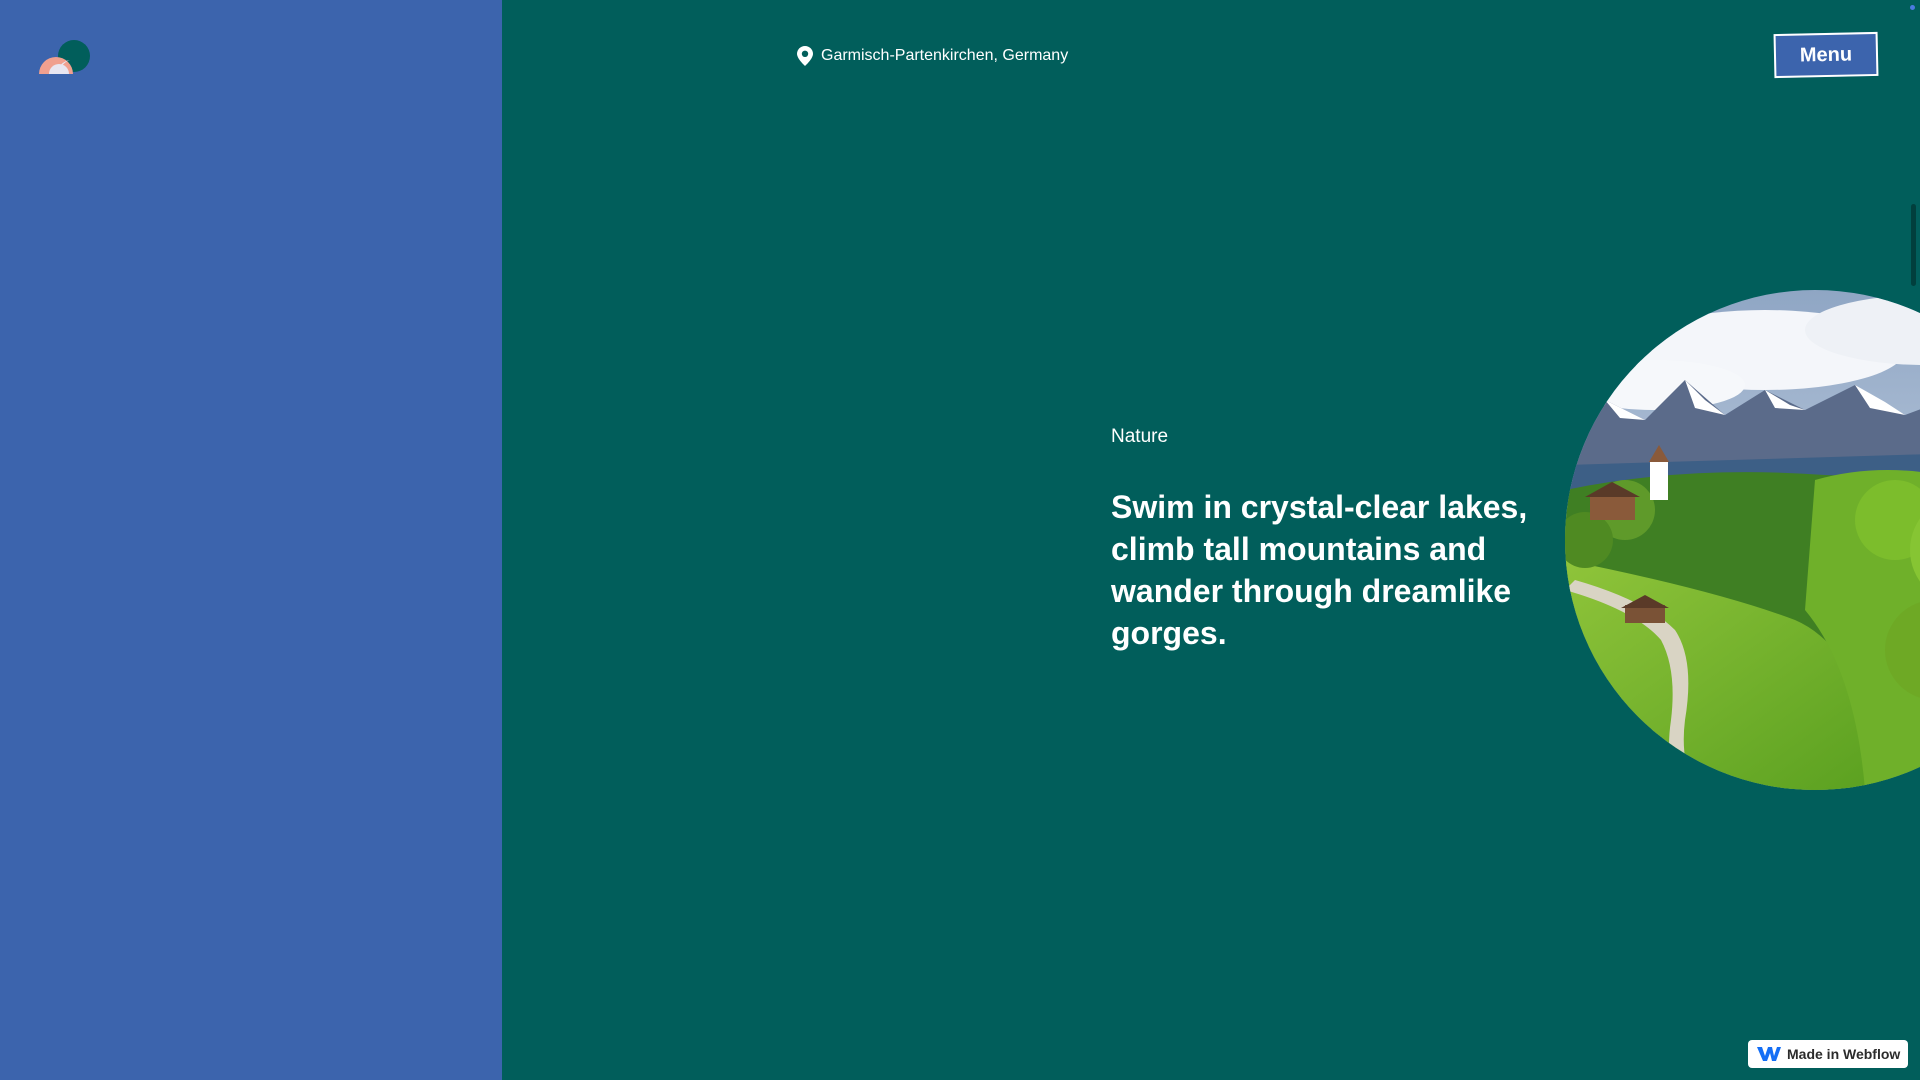 This screenshot has width=1920, height=1080. Describe the element at coordinates (945, 55) in the screenshot. I see `location-text: Garmisch-Partenkirchen, Germany` at that location.